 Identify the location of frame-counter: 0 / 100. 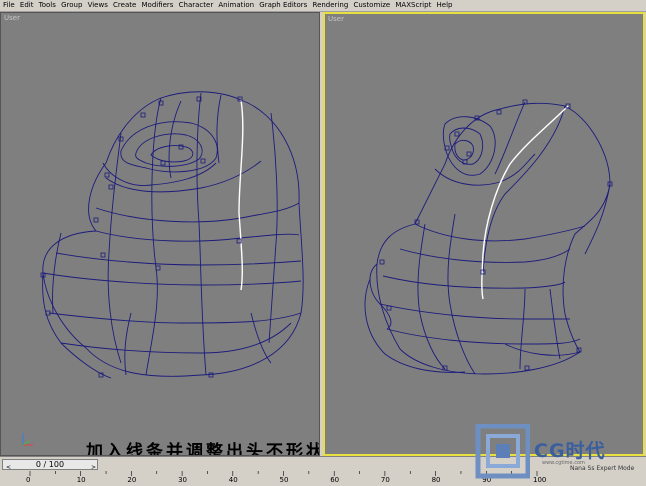
(50, 464).